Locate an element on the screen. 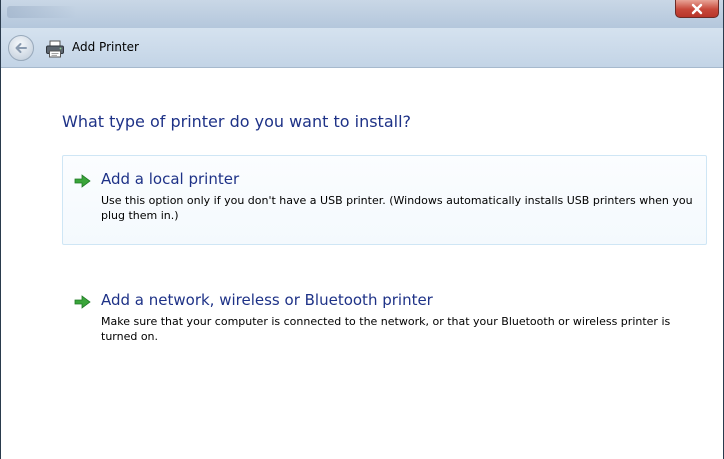  window-title: Add Printer is located at coordinates (105, 47).